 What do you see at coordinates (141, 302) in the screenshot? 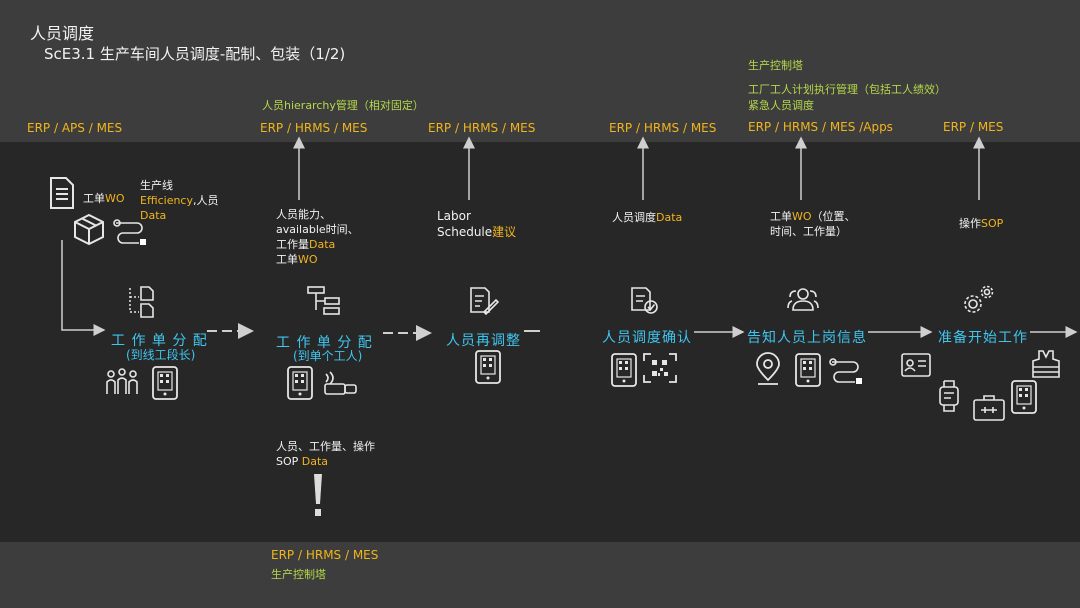
I see `hierarchy-files-icon` at bounding box center [141, 302].